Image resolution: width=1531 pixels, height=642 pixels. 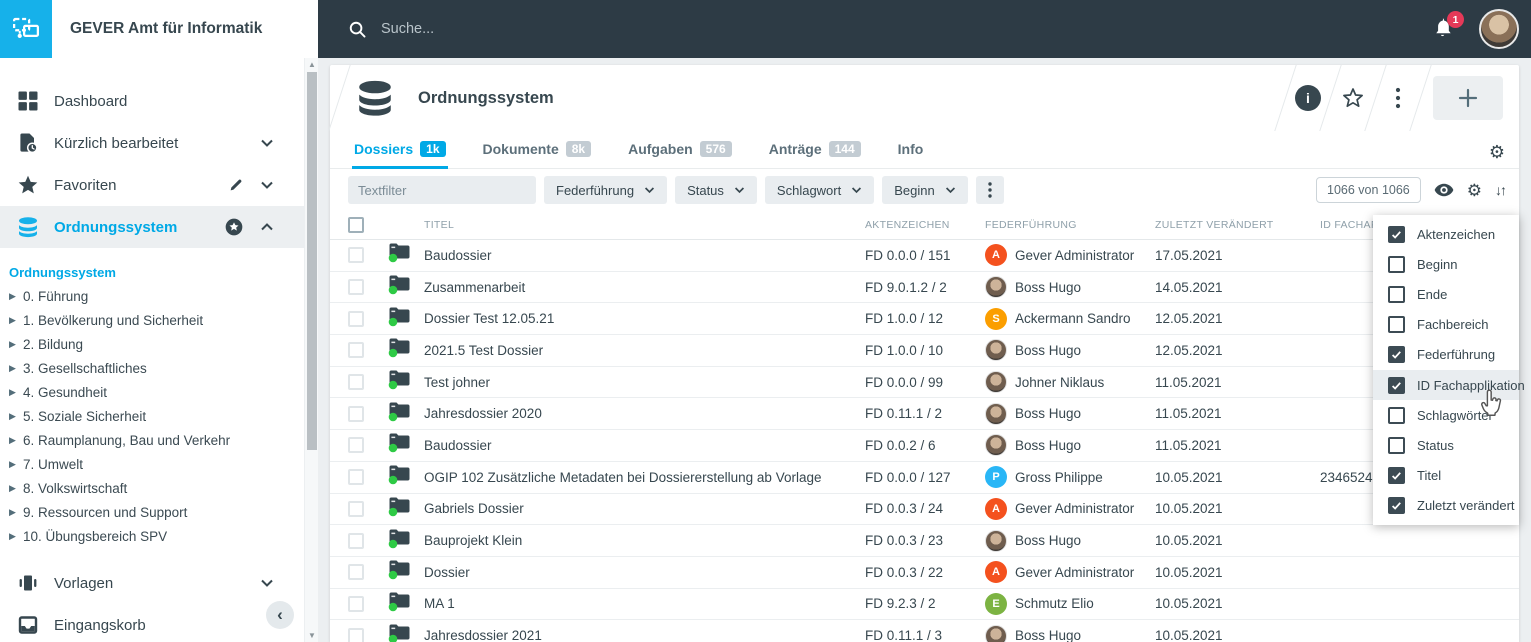 I want to click on tab: Info, so click(x=911, y=155).